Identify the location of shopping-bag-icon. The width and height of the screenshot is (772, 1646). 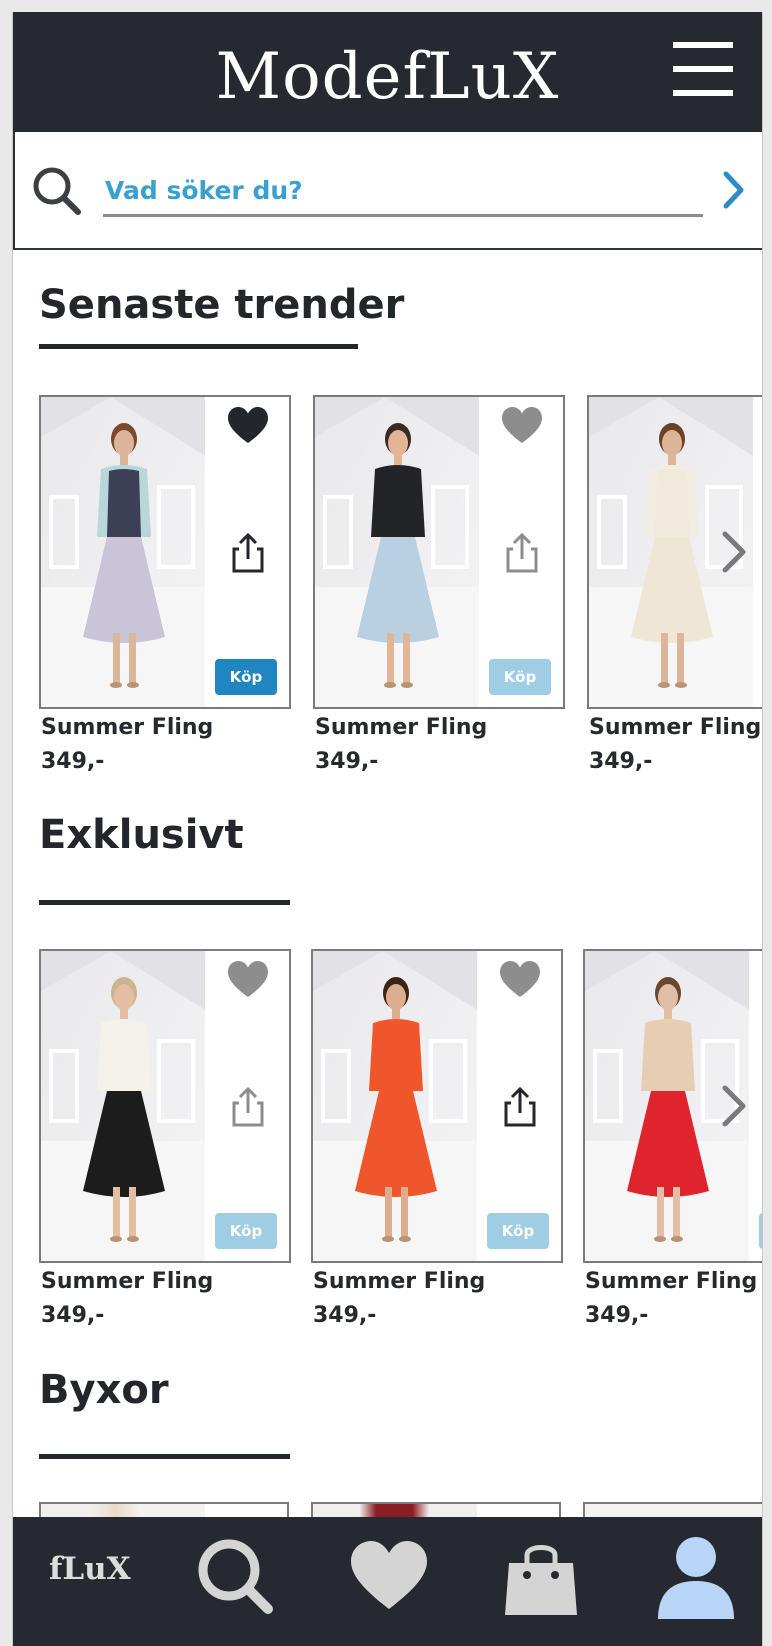
(541, 1578).